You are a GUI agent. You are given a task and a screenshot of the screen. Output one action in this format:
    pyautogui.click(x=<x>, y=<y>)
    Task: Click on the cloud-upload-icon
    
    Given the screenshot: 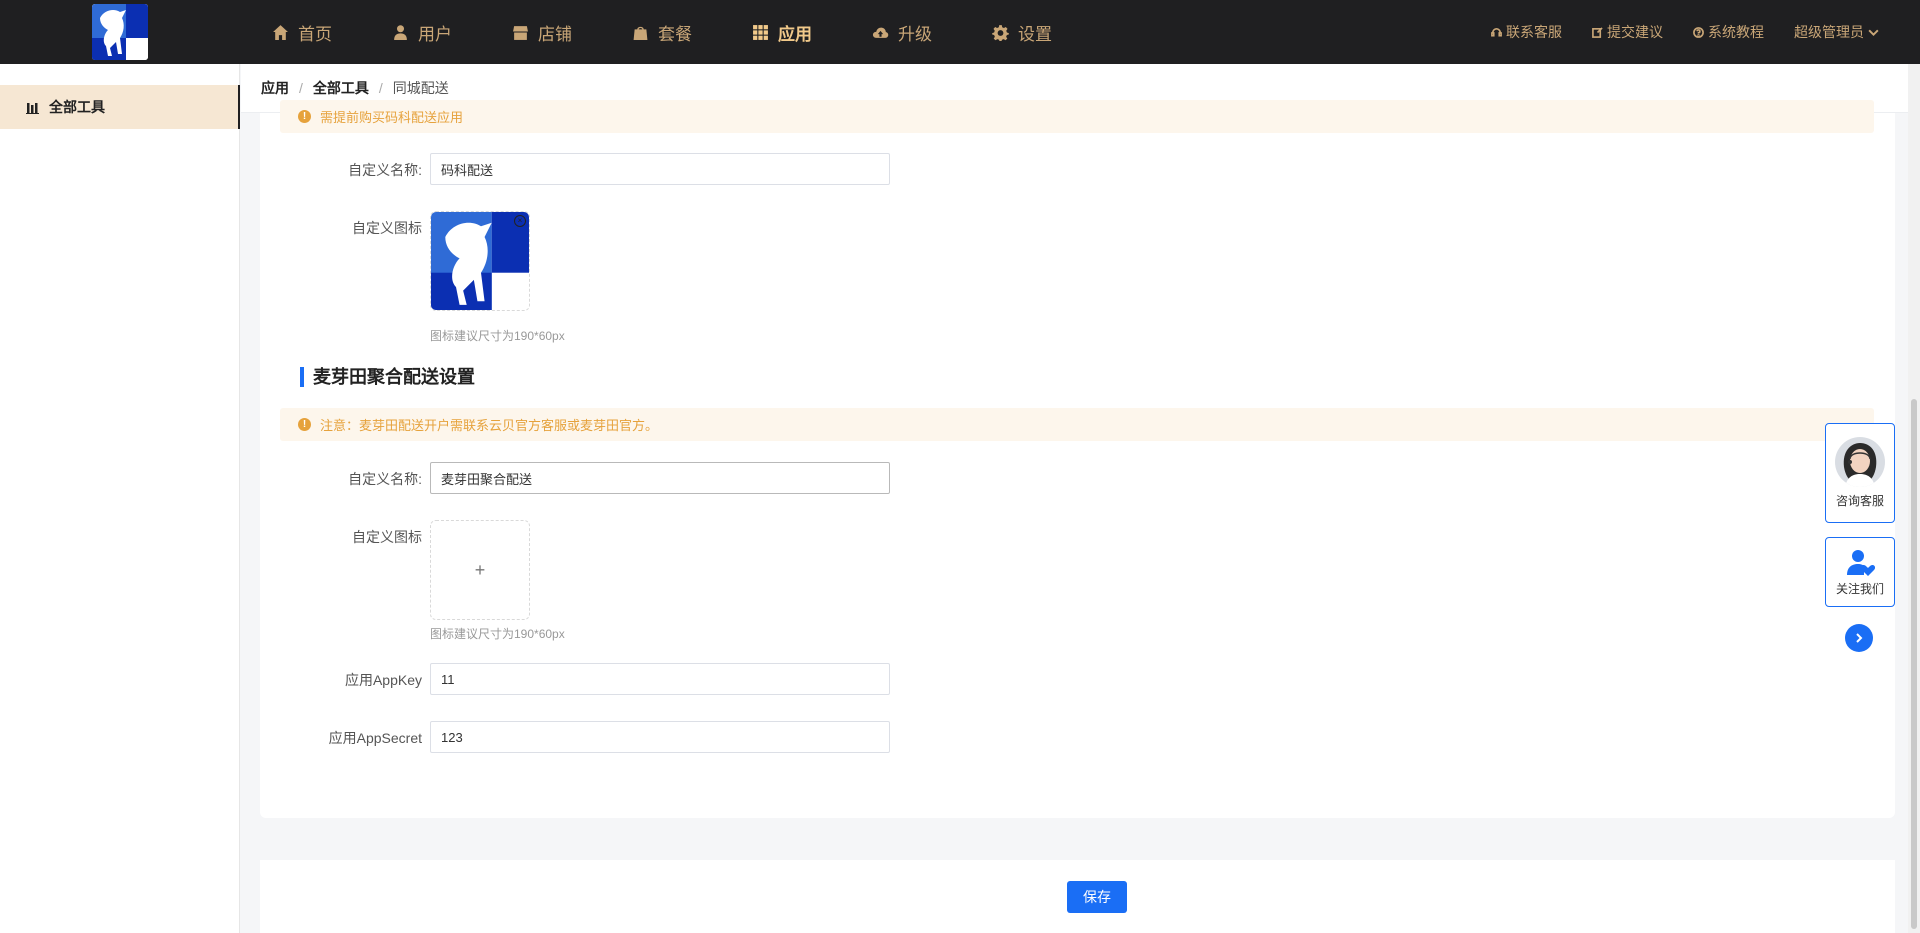 What is the action you would take?
    pyautogui.click(x=880, y=32)
    